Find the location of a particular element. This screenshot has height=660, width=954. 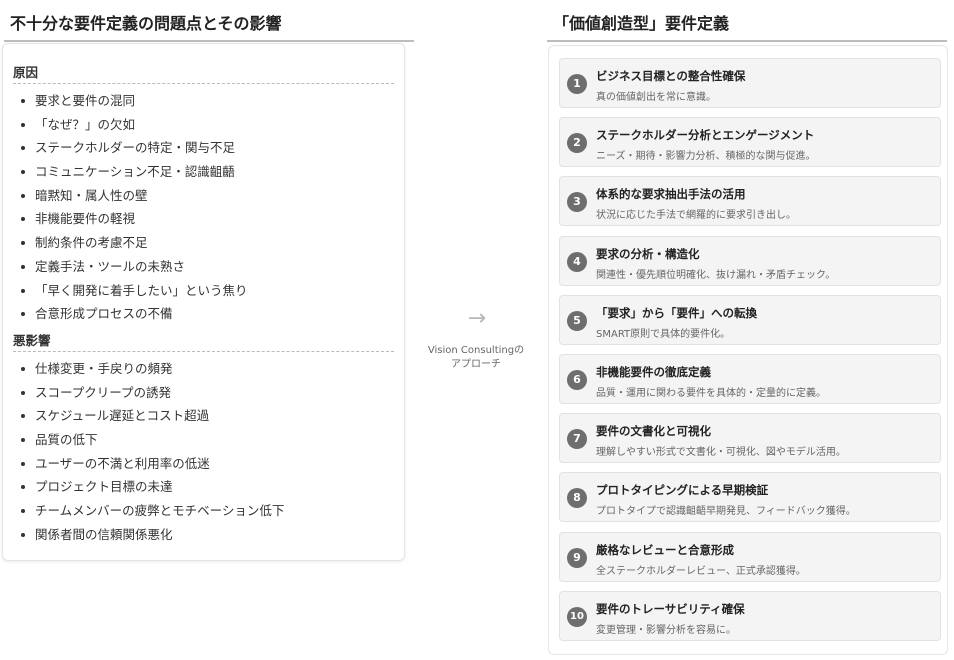

step-card: 3 体系的な要求抽出手法の活用状況に応じた手法で網羅的に要求引き出し。 is located at coordinates (750, 201).